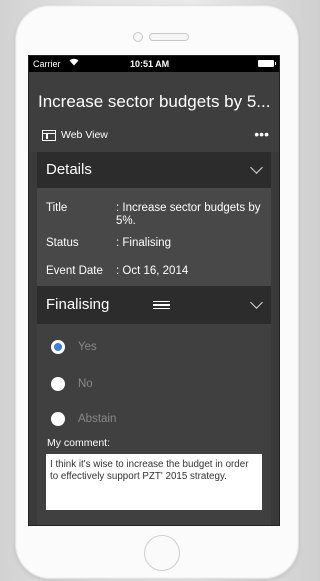  What do you see at coordinates (57, 208) in the screenshot?
I see `title-label: Title` at bounding box center [57, 208].